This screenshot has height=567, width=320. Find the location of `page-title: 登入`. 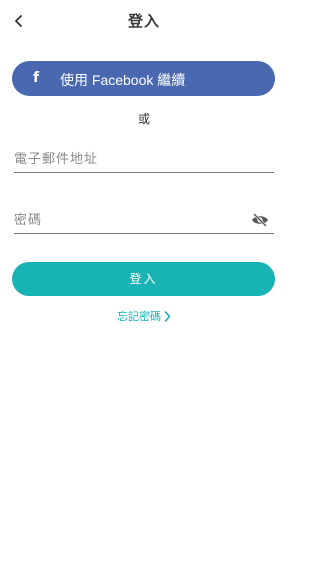

page-title: 登入 is located at coordinates (143, 21).